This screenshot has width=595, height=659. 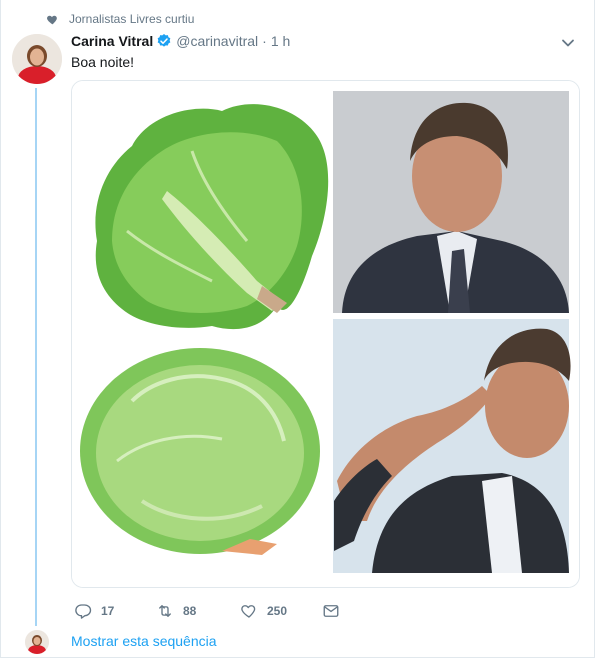 I want to click on tweet-actions: 17 88 250, so click(x=207, y=611).